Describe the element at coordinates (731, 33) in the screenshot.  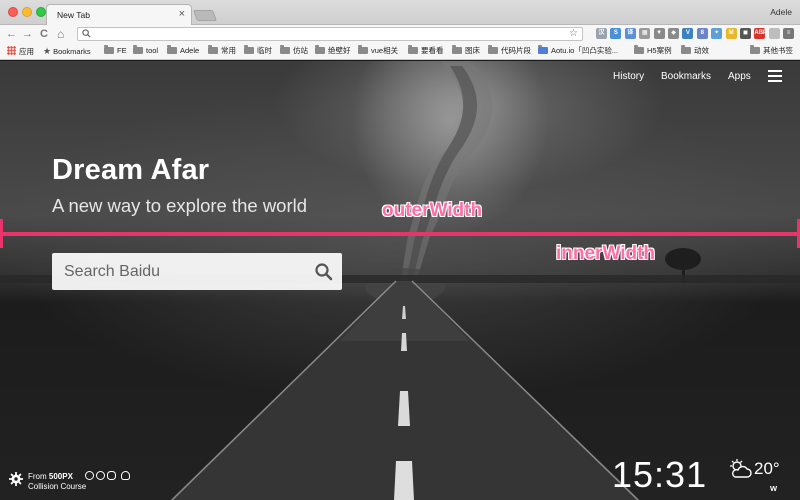
I see `ext-10-icon: M` at that location.